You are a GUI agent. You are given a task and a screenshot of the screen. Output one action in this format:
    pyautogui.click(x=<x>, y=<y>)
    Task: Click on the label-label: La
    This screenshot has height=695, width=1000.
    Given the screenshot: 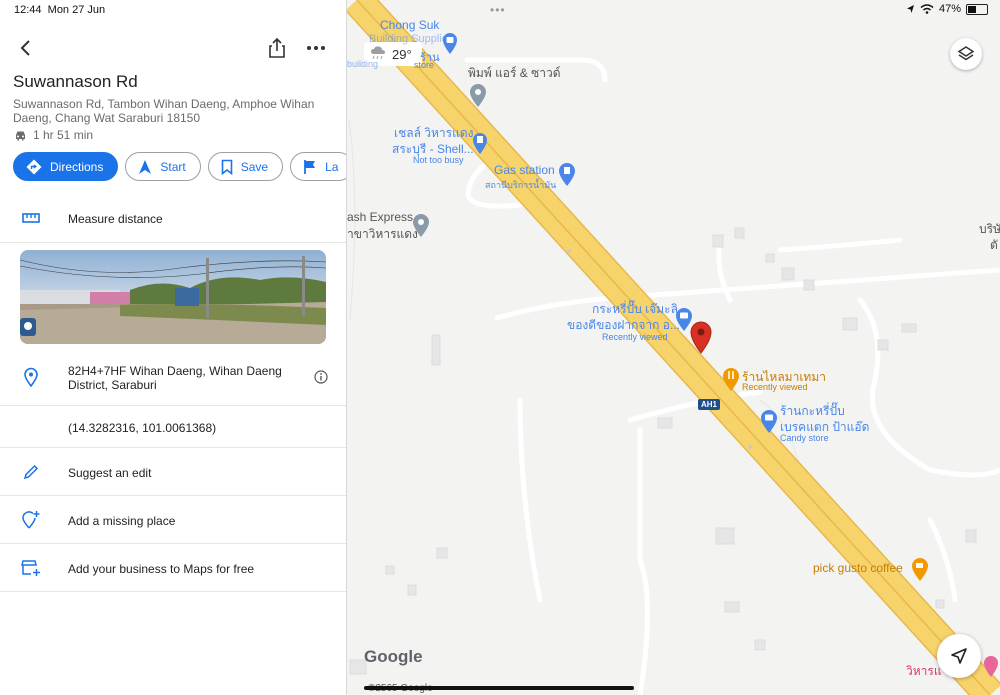 What is the action you would take?
    pyautogui.click(x=332, y=166)
    